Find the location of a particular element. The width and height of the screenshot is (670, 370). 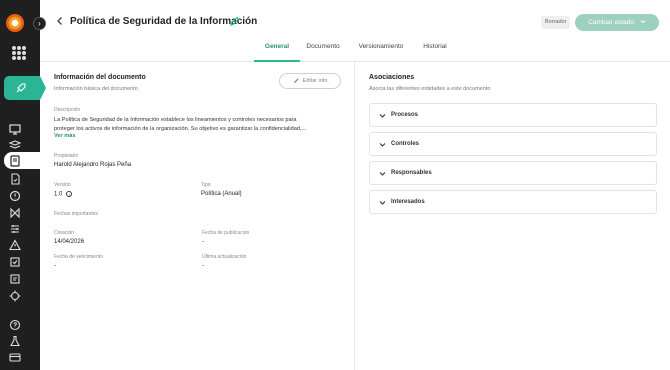

flask-icon is located at coordinates (15, 341).